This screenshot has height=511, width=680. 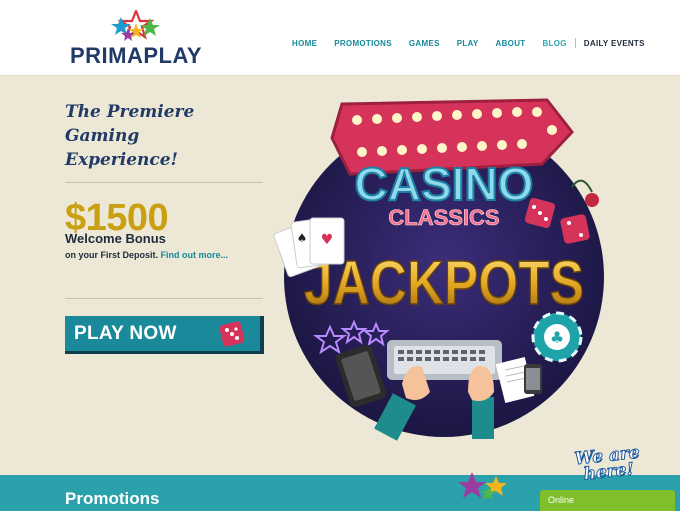 What do you see at coordinates (614, 43) in the screenshot?
I see `nav-daily-events: DAILY EVENTS` at bounding box center [614, 43].